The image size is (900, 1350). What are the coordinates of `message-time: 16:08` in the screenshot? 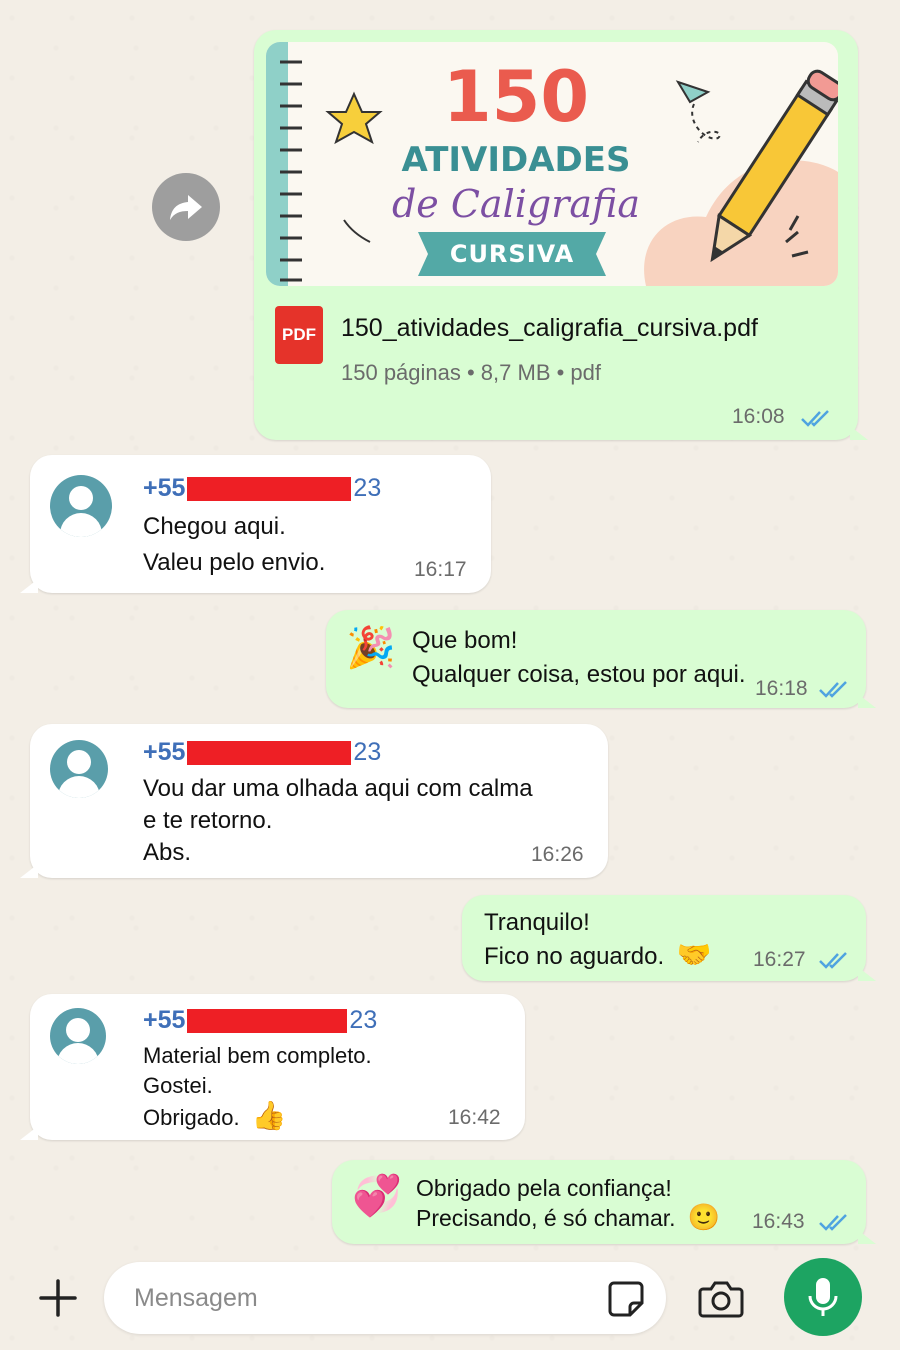 It's located at (758, 416).